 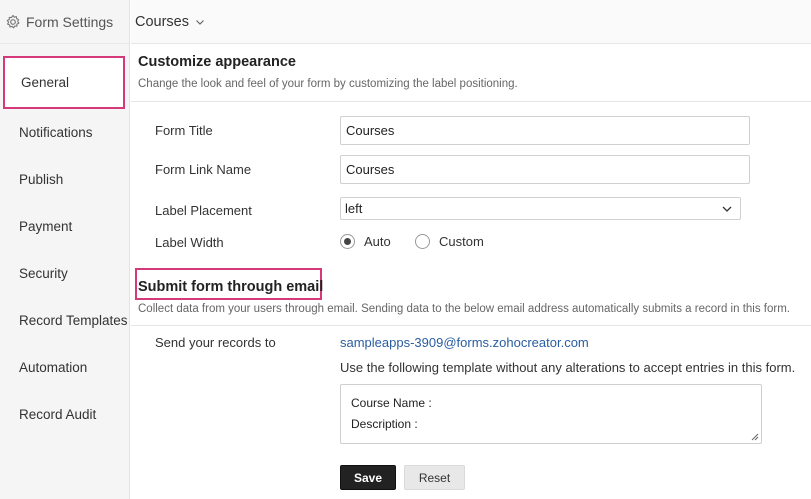 What do you see at coordinates (64, 132) in the screenshot?
I see `sidebar-item-notifications: Notifications` at bounding box center [64, 132].